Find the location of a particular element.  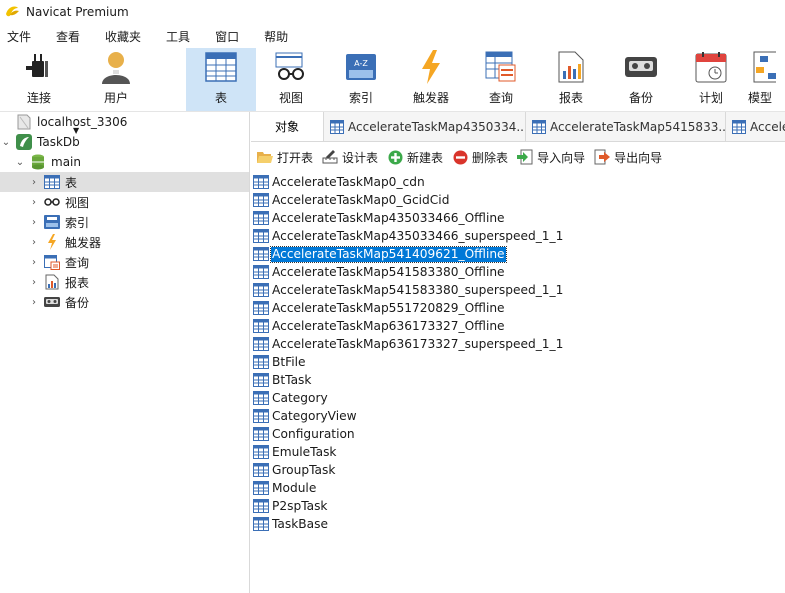

tree-item-triggers: › 触发器 is located at coordinates (124, 242).